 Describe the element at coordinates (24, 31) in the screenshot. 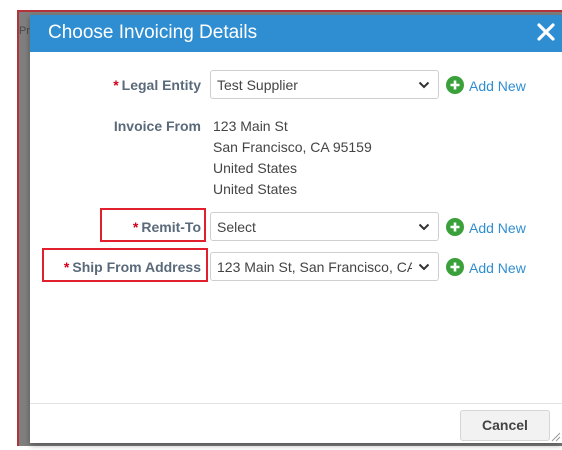

I see `background-text-fragment: Pr` at that location.